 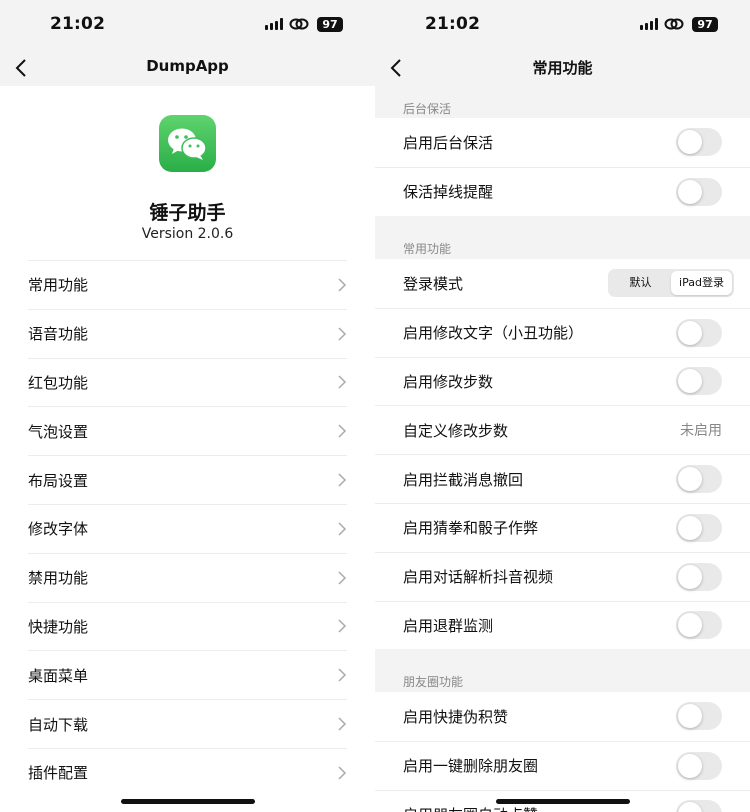 What do you see at coordinates (478, 577) in the screenshot?
I see `setting-label: 启用对话解析抖音视频` at bounding box center [478, 577].